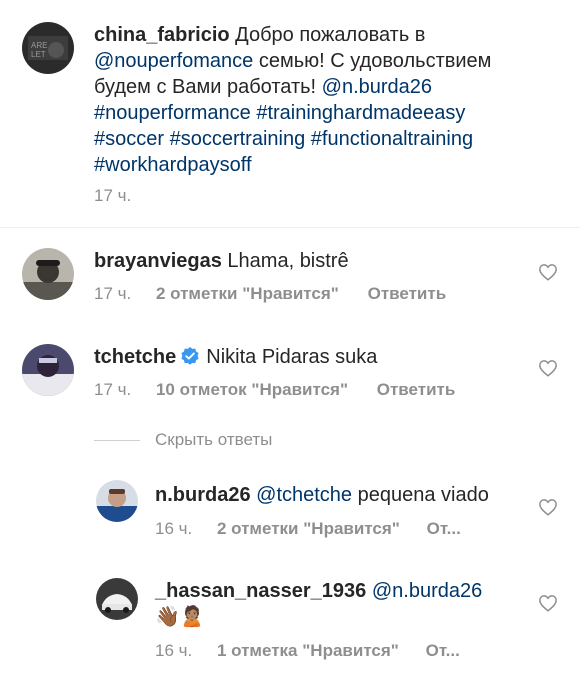  Describe the element at coordinates (203, 495) in the screenshot. I see `reply-username: n.burda26` at that location.